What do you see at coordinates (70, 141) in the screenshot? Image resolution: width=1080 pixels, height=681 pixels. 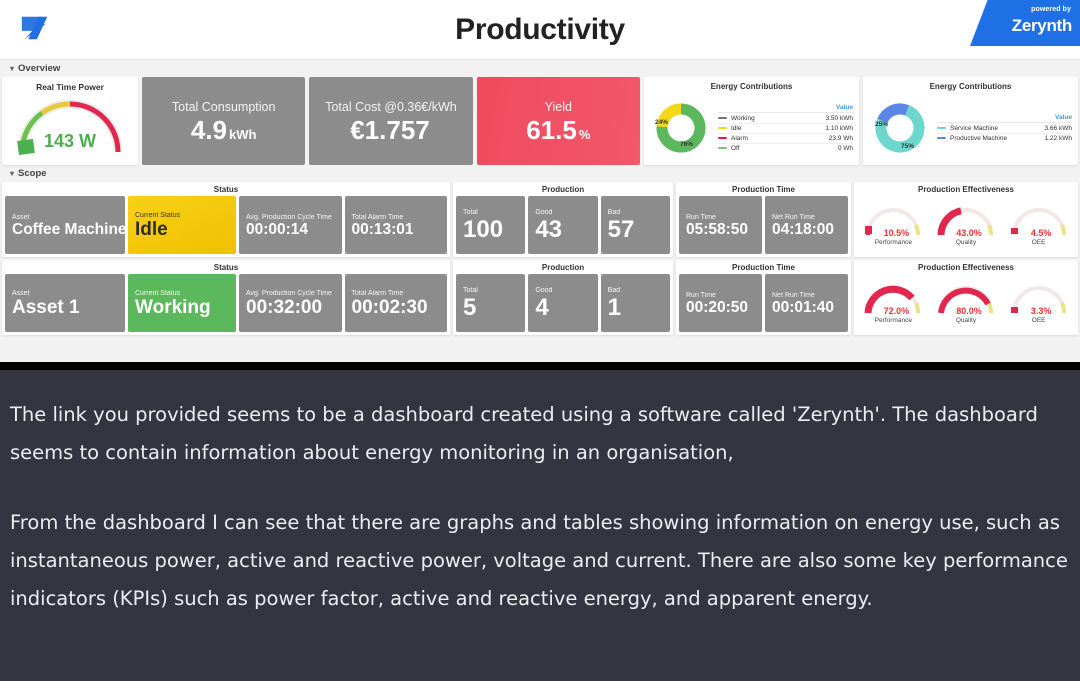 I see `real-time-power-value: 143 W` at bounding box center [70, 141].